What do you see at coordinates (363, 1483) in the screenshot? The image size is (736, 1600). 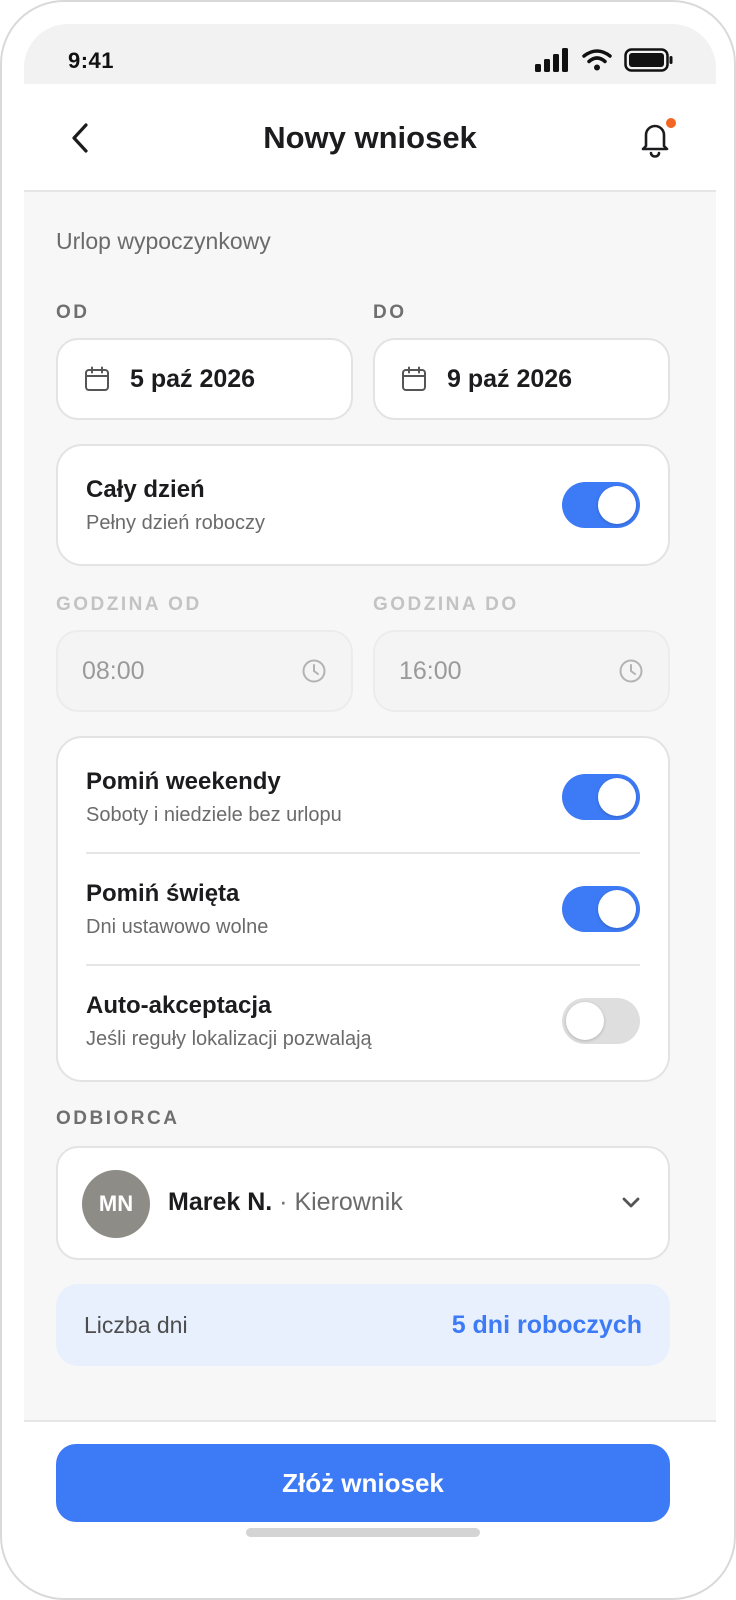 I see `submit-button: Złóż wniosek` at bounding box center [363, 1483].